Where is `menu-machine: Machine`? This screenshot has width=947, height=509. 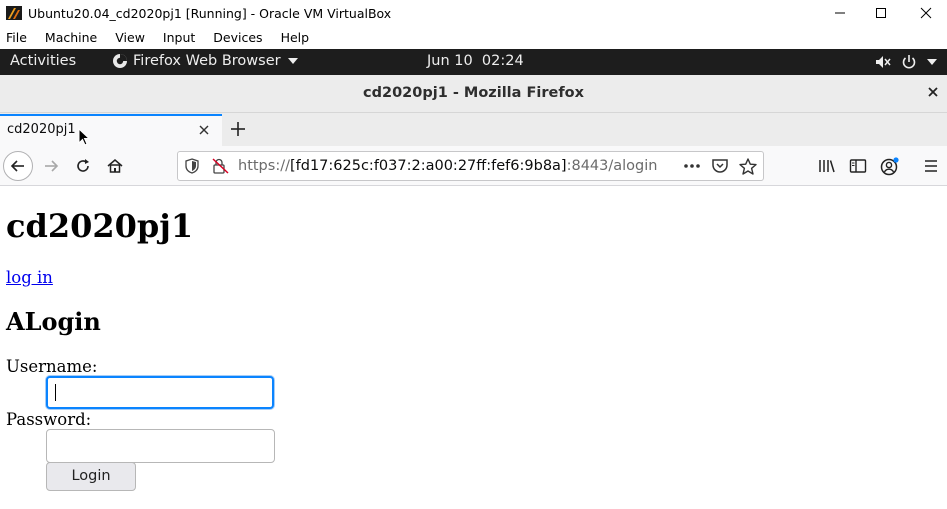
menu-machine: Machine is located at coordinates (71, 37).